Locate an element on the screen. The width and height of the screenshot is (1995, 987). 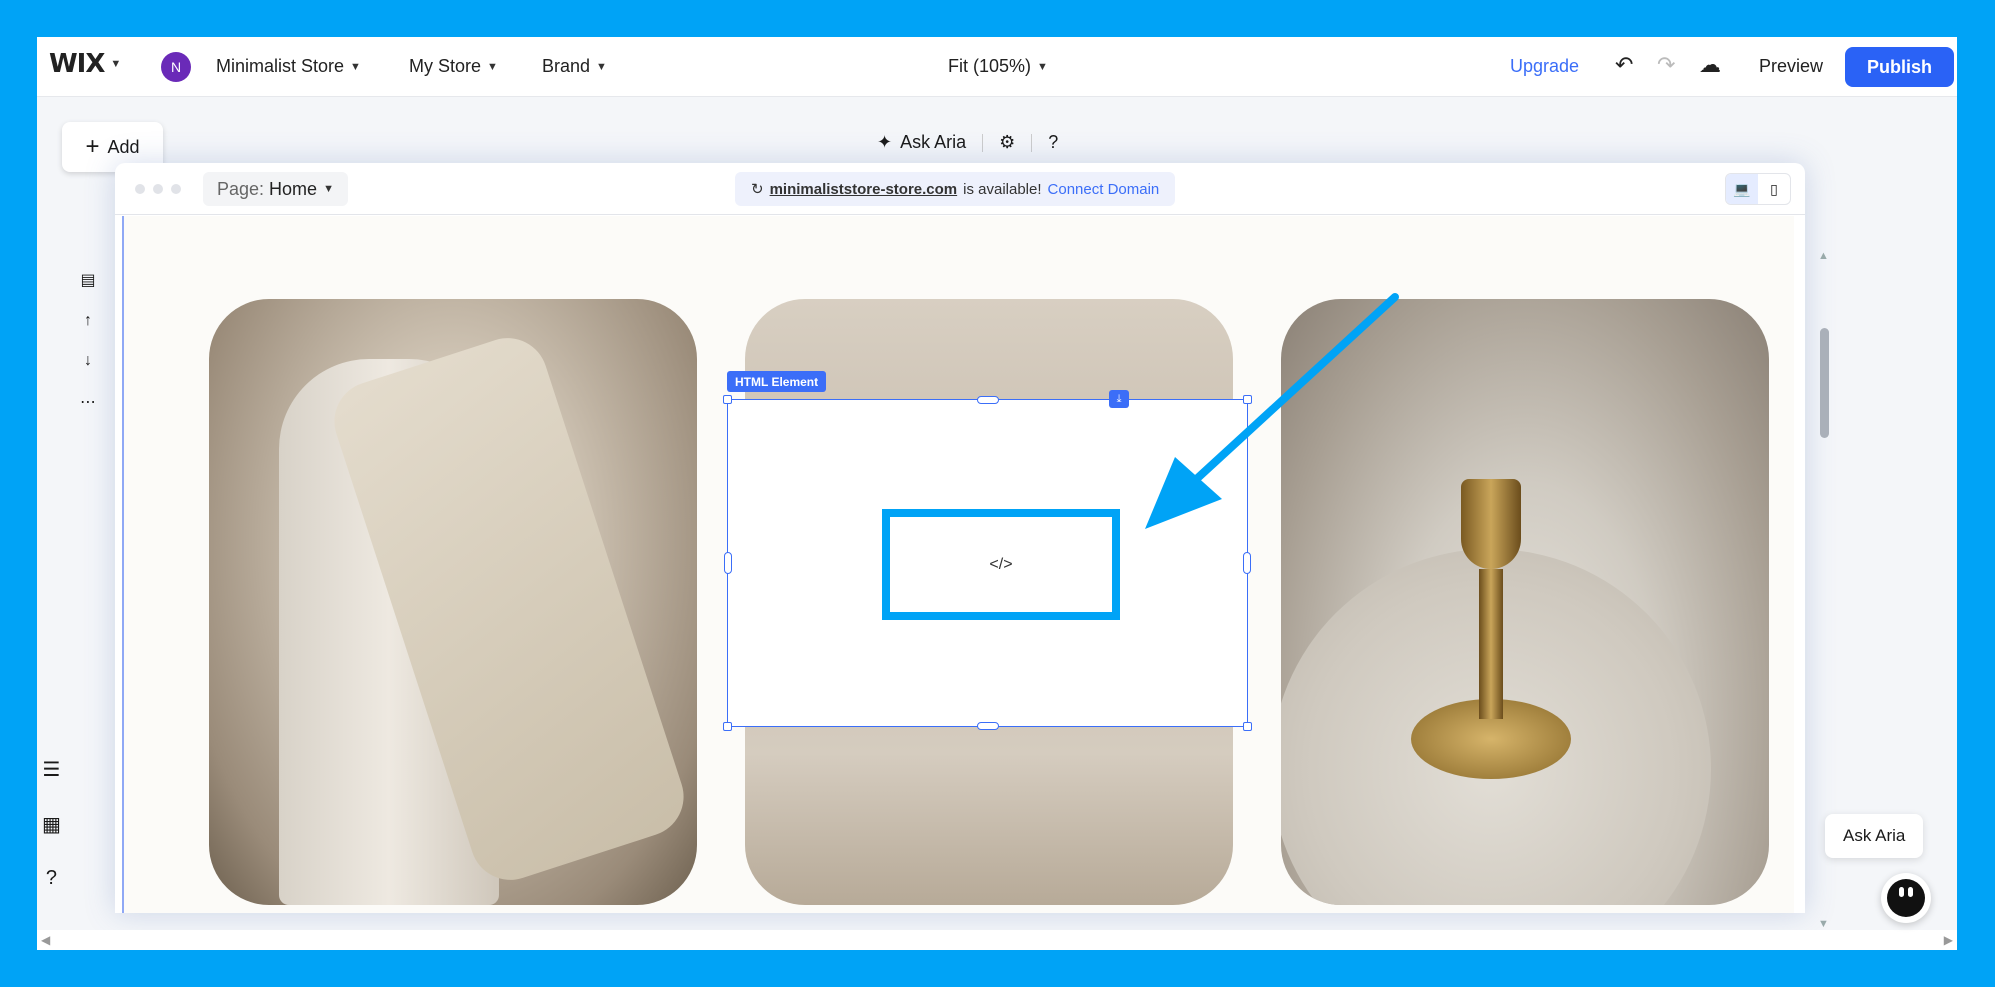
connect-domain-link: Connect Domain is located at coordinates (1104, 189).